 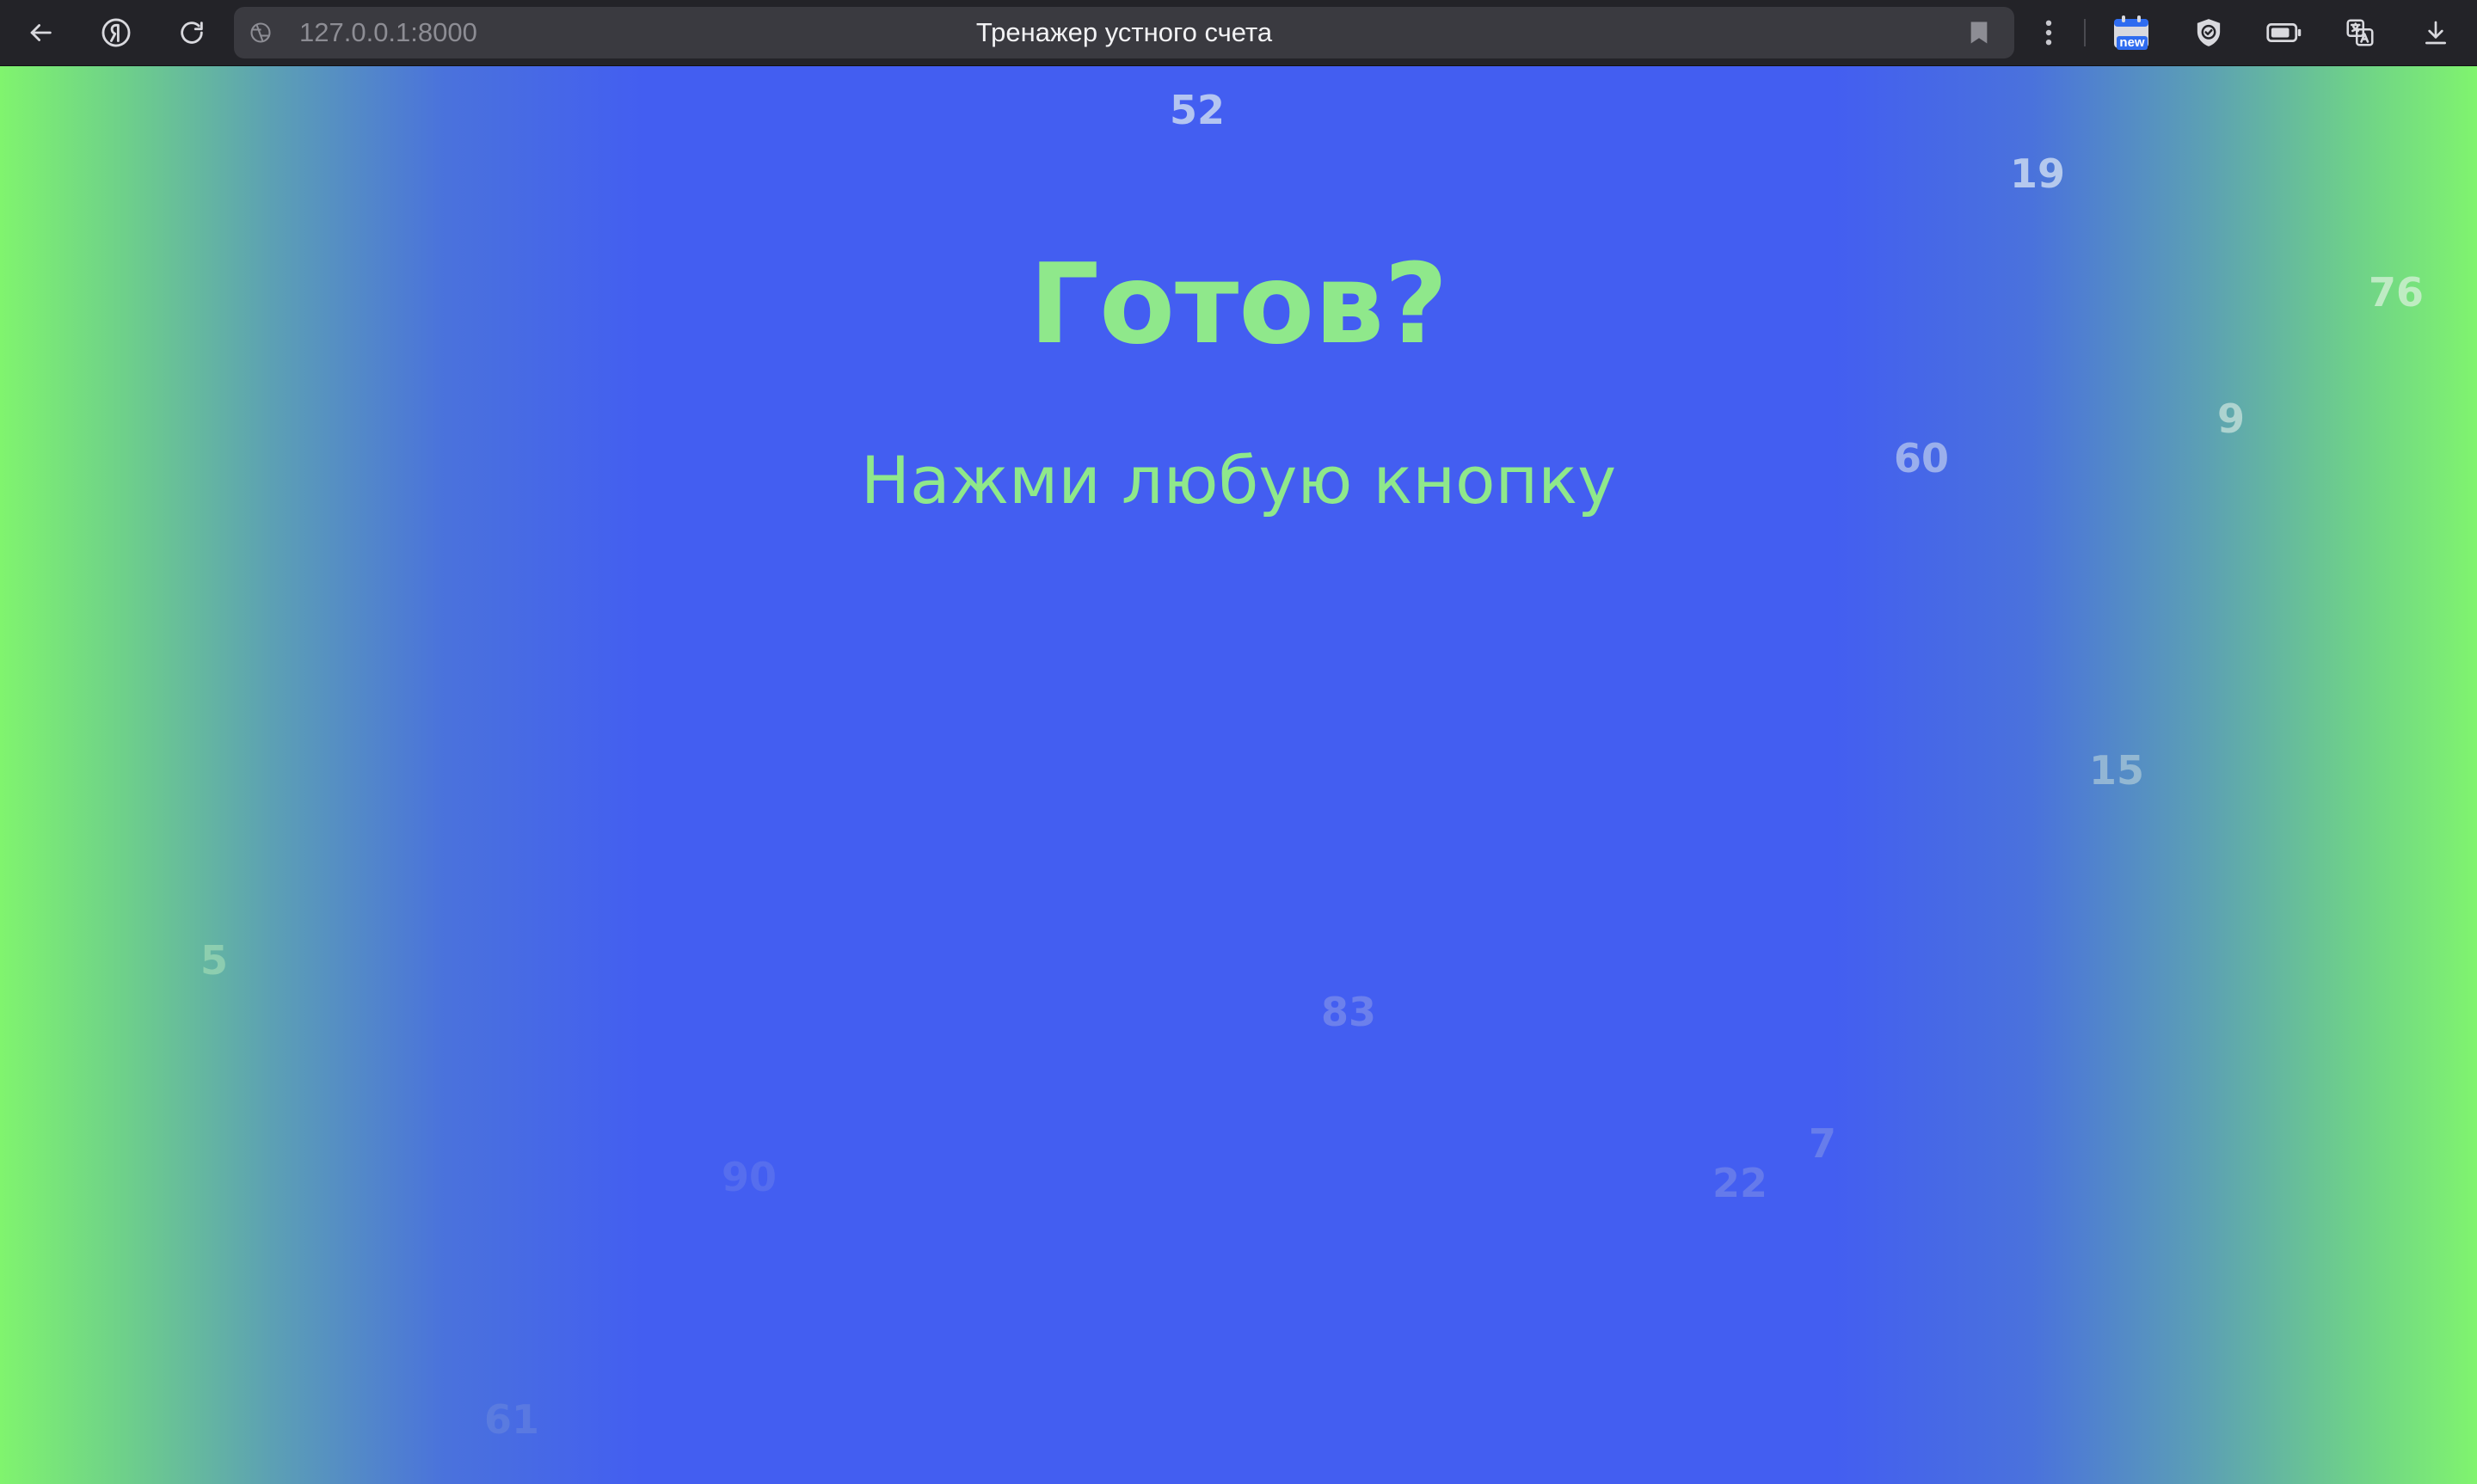 What do you see at coordinates (2133, 43) in the screenshot?
I see `new-badge: new` at bounding box center [2133, 43].